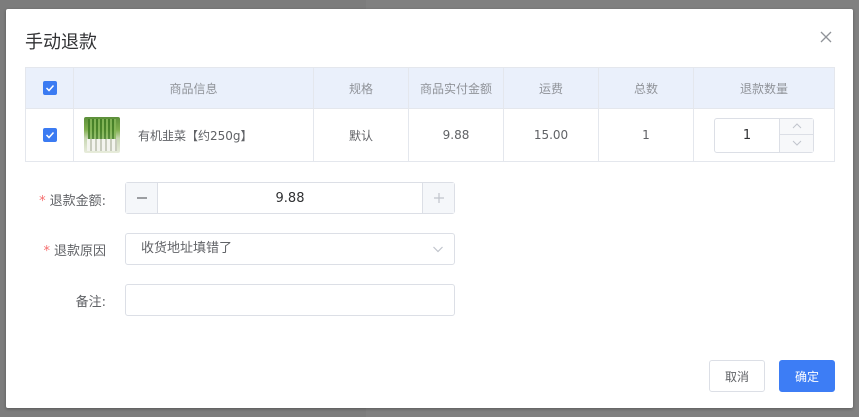 The height and width of the screenshot is (417, 859). What do you see at coordinates (194, 88) in the screenshot?
I see `header-product-info: 商品信息` at bounding box center [194, 88].